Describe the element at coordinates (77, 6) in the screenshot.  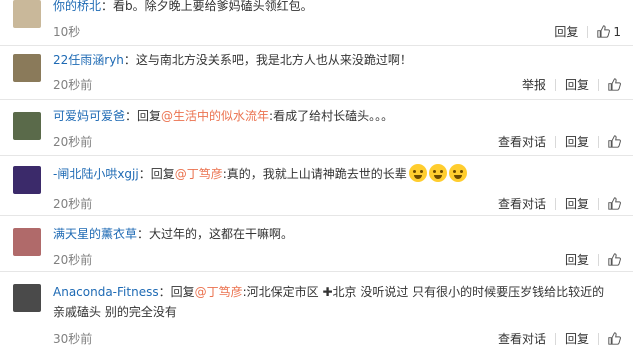
I see `comment-username: 你的桥北` at that location.